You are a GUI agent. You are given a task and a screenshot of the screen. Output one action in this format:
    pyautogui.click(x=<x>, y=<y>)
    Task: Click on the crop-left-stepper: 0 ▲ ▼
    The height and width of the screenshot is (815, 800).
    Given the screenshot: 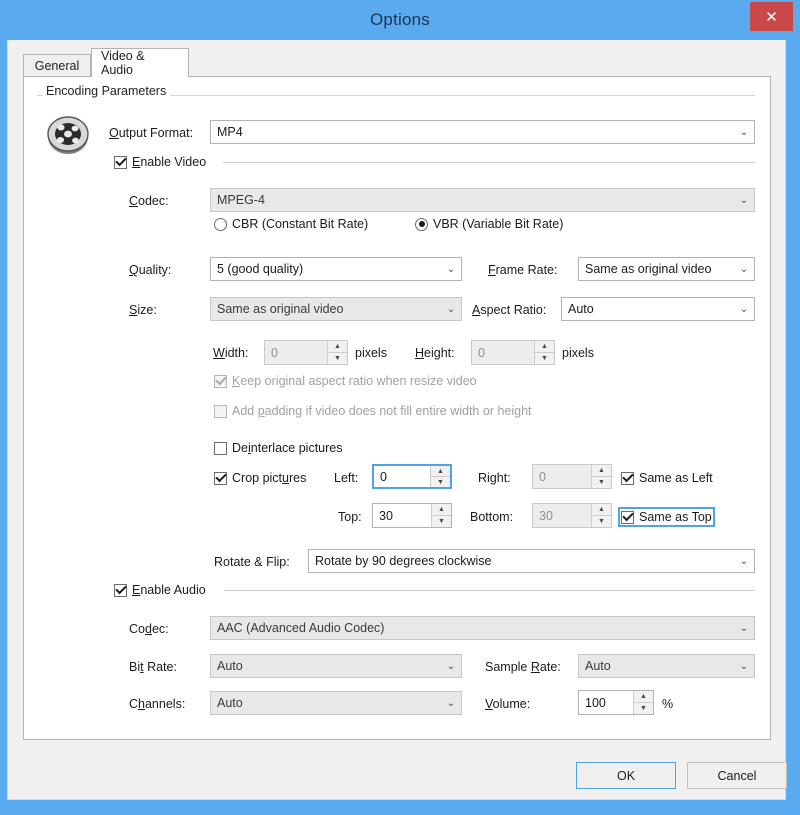 What is the action you would take?
    pyautogui.click(x=412, y=476)
    